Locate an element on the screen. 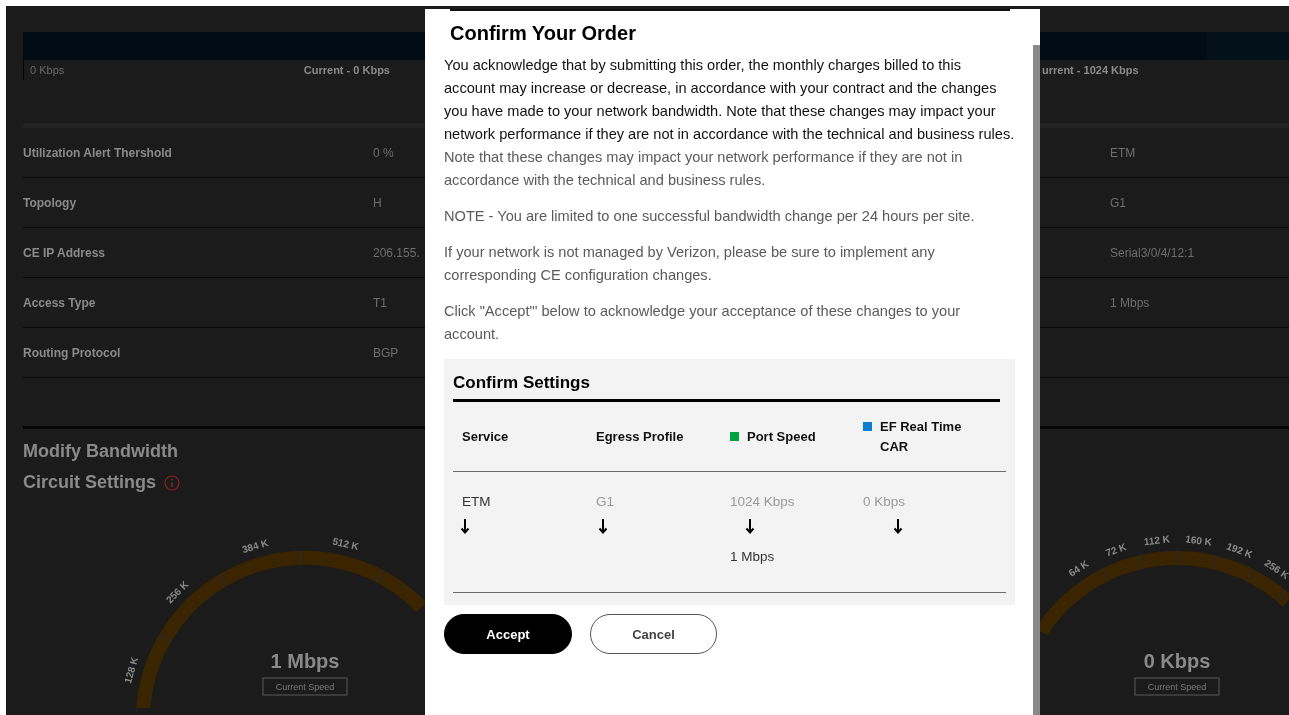 The width and height of the screenshot is (1289, 715). current-speed-reading: 0 Kbps is located at coordinates (1177, 661).